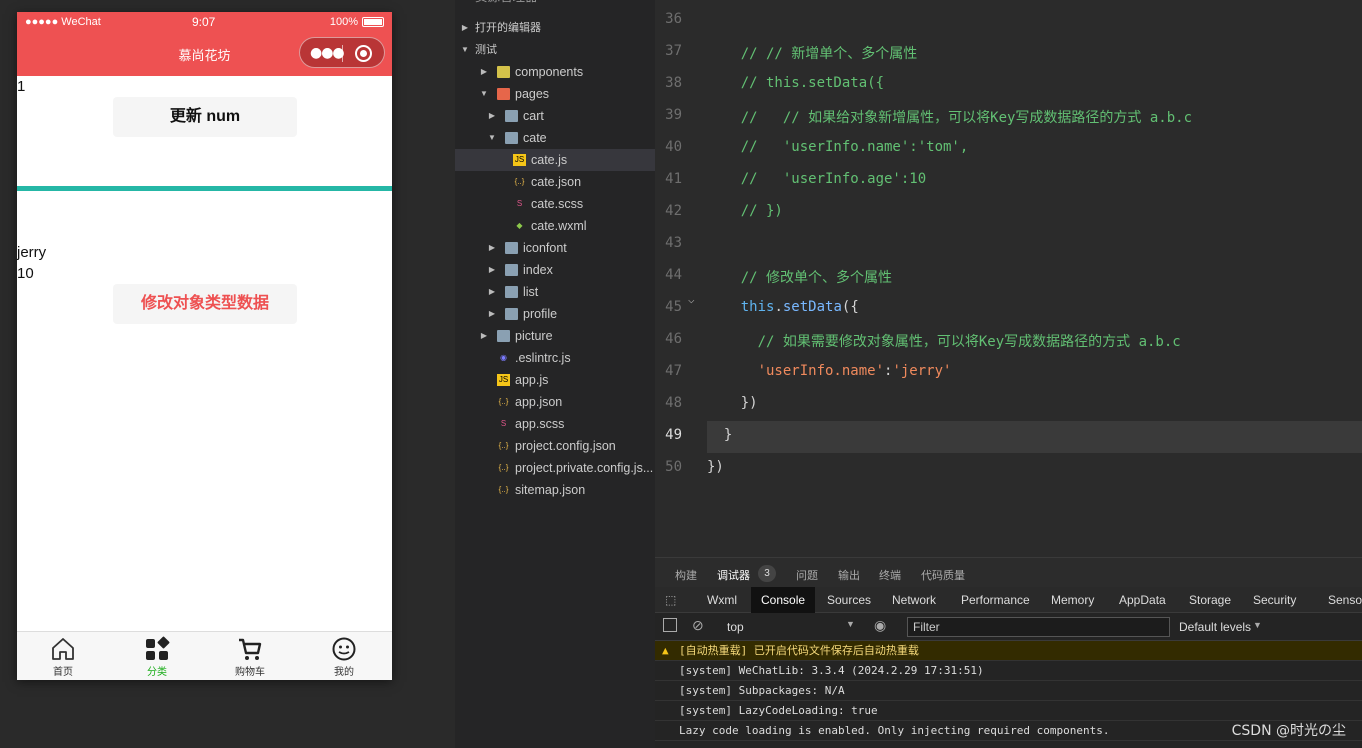 The width and height of the screenshot is (1362, 748). I want to click on tab-appdata: AppData, so click(1142, 600).